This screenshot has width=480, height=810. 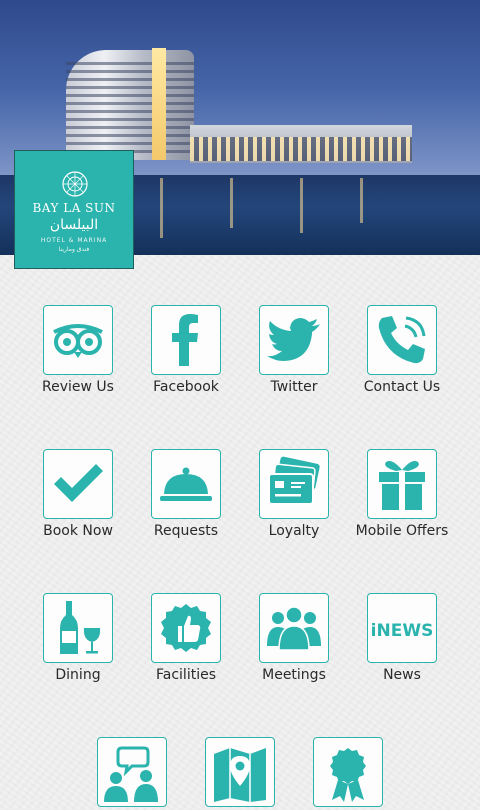 I want to click on chat-button, so click(x=132, y=773).